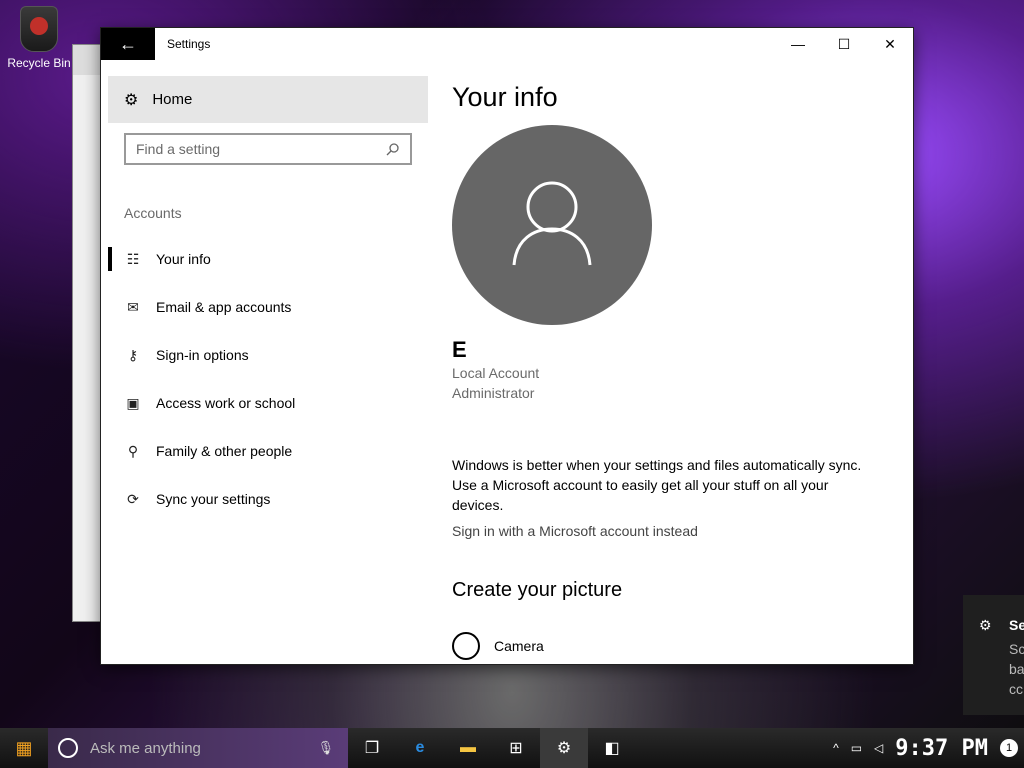  What do you see at coordinates (459, 349) in the screenshot?
I see `user-name: E` at bounding box center [459, 349].